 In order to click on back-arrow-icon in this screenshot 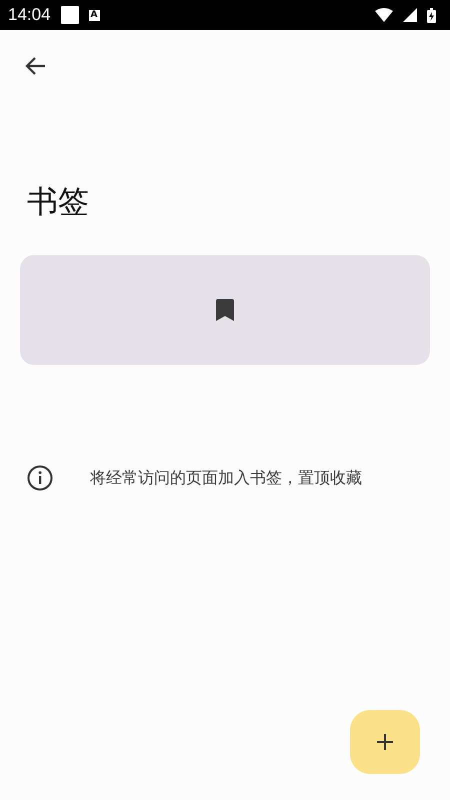, I will do `click(35, 66)`.